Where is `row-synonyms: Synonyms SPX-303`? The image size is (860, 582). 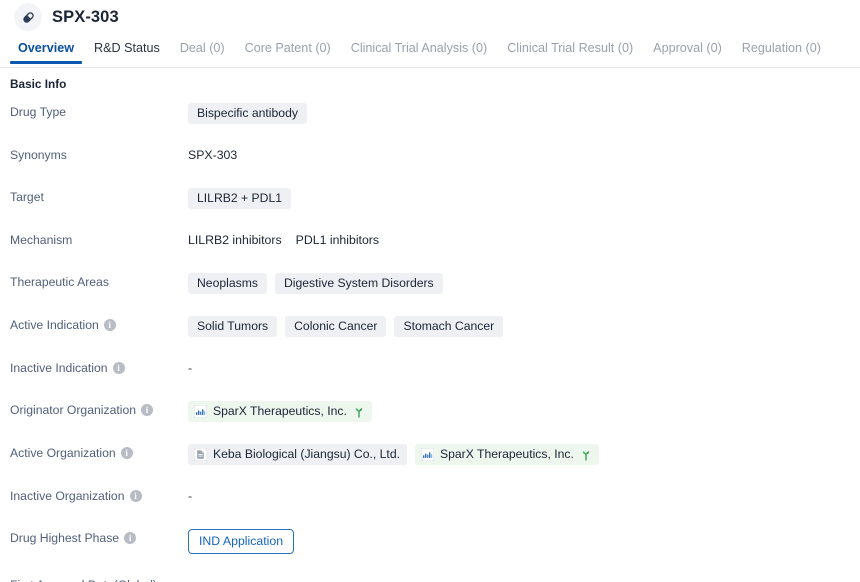 row-synonyms: Synonyms SPX-303 is located at coordinates (430, 155).